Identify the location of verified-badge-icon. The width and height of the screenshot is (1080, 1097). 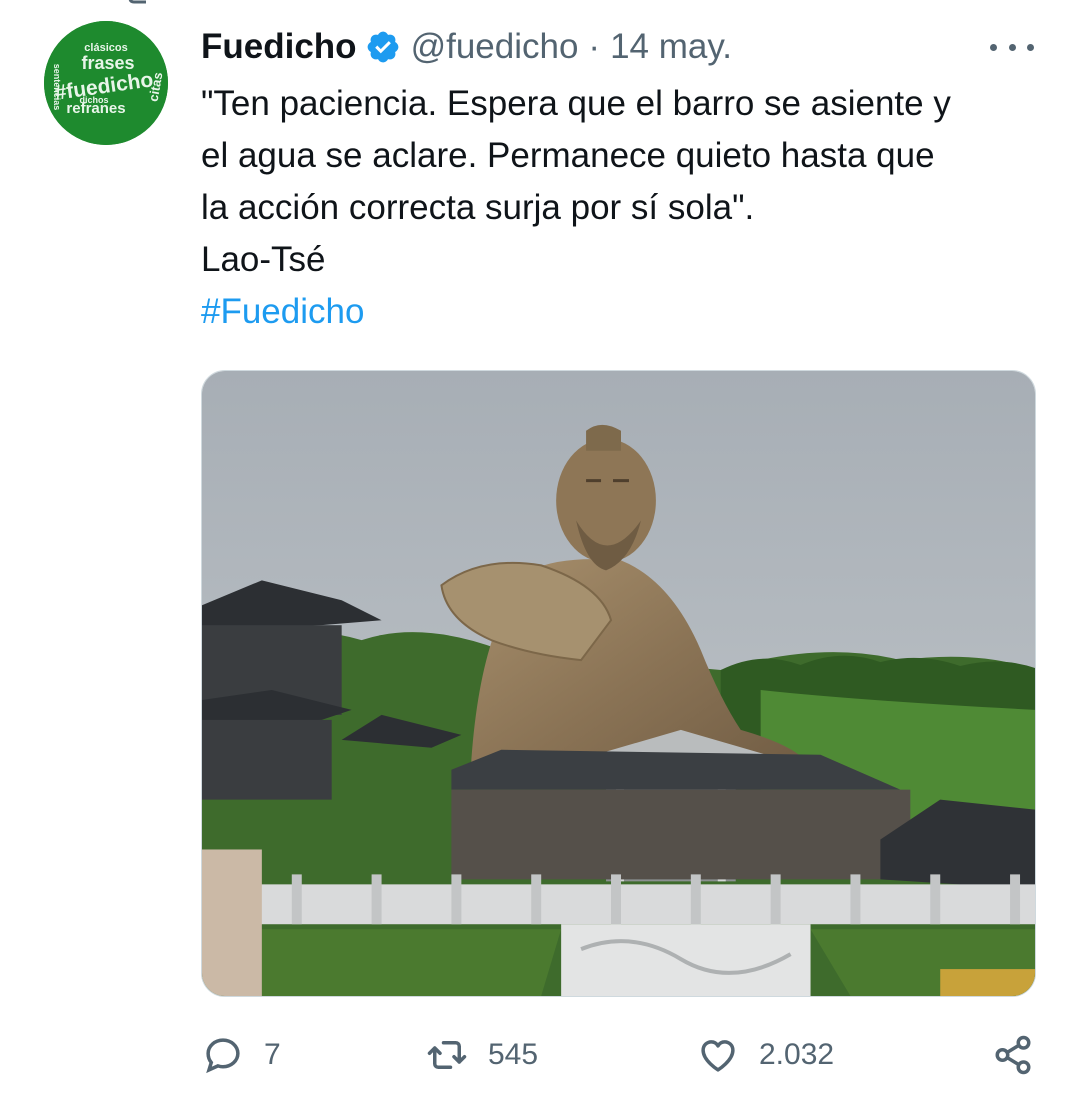
(382, 47).